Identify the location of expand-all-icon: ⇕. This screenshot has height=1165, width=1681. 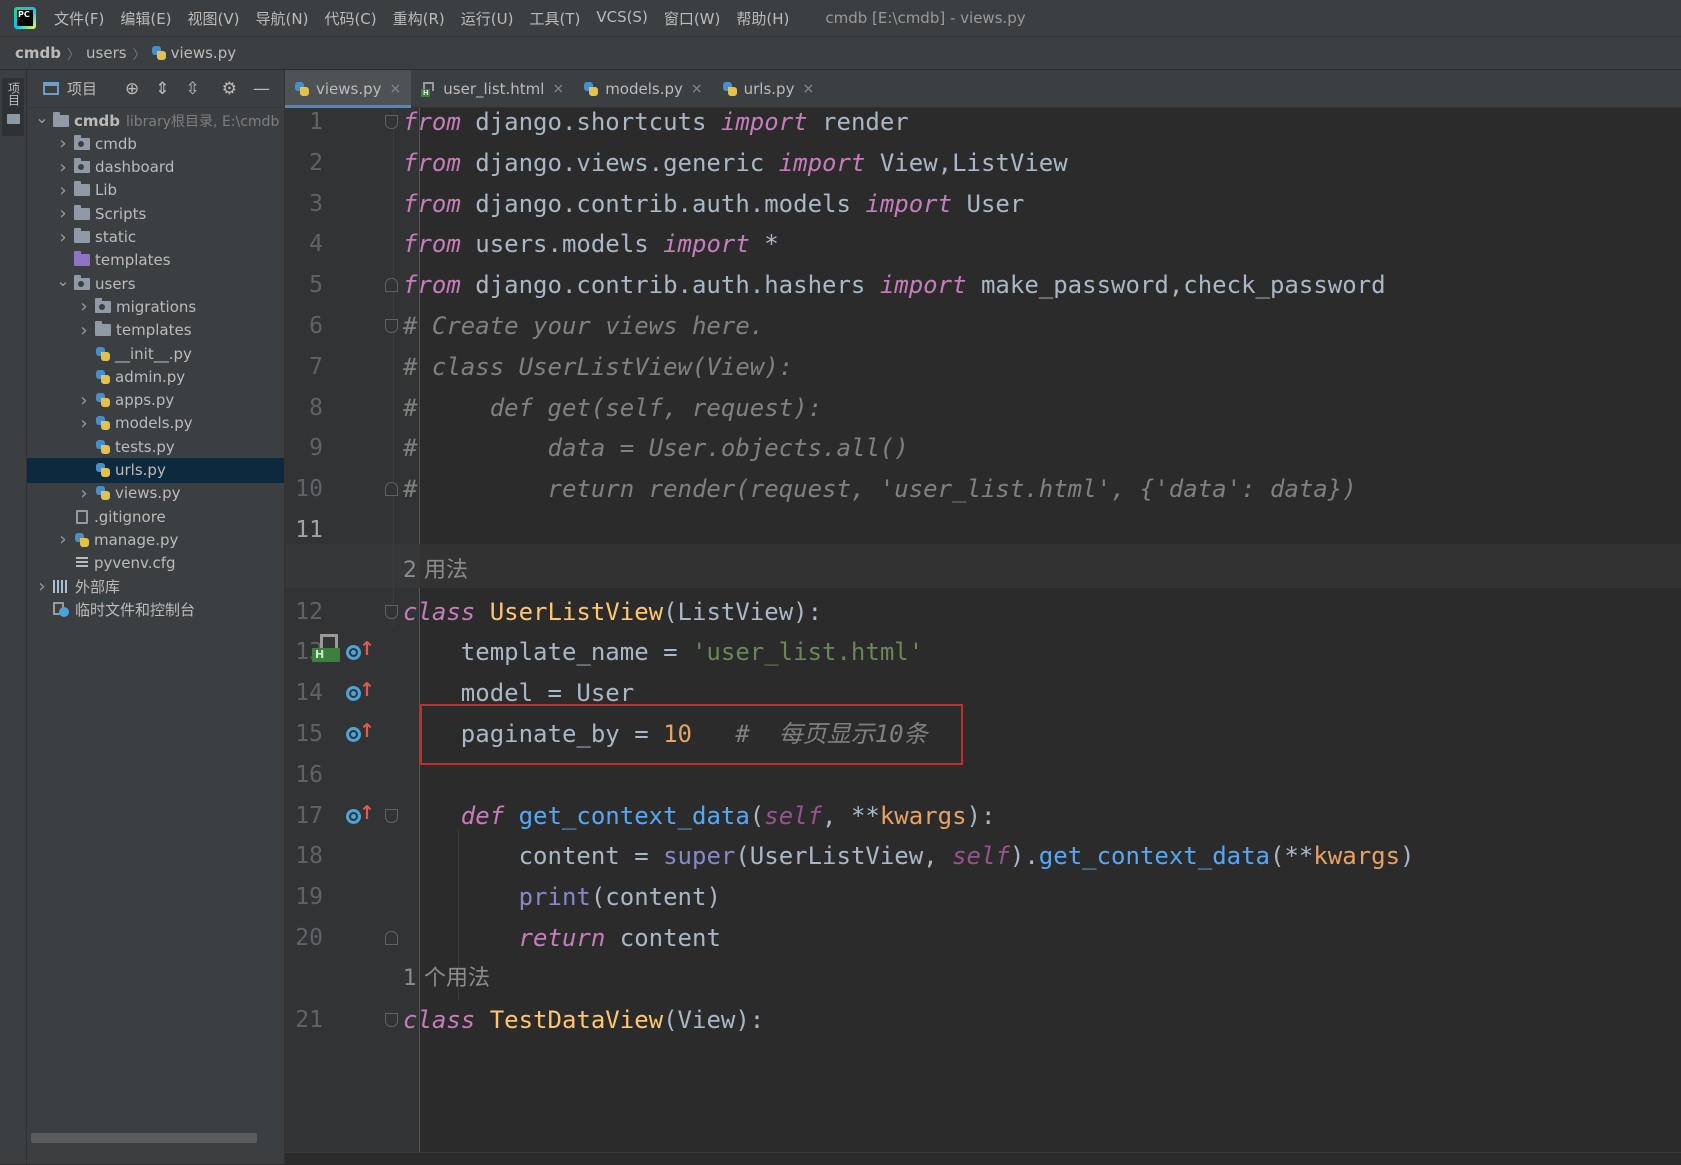
(162, 89).